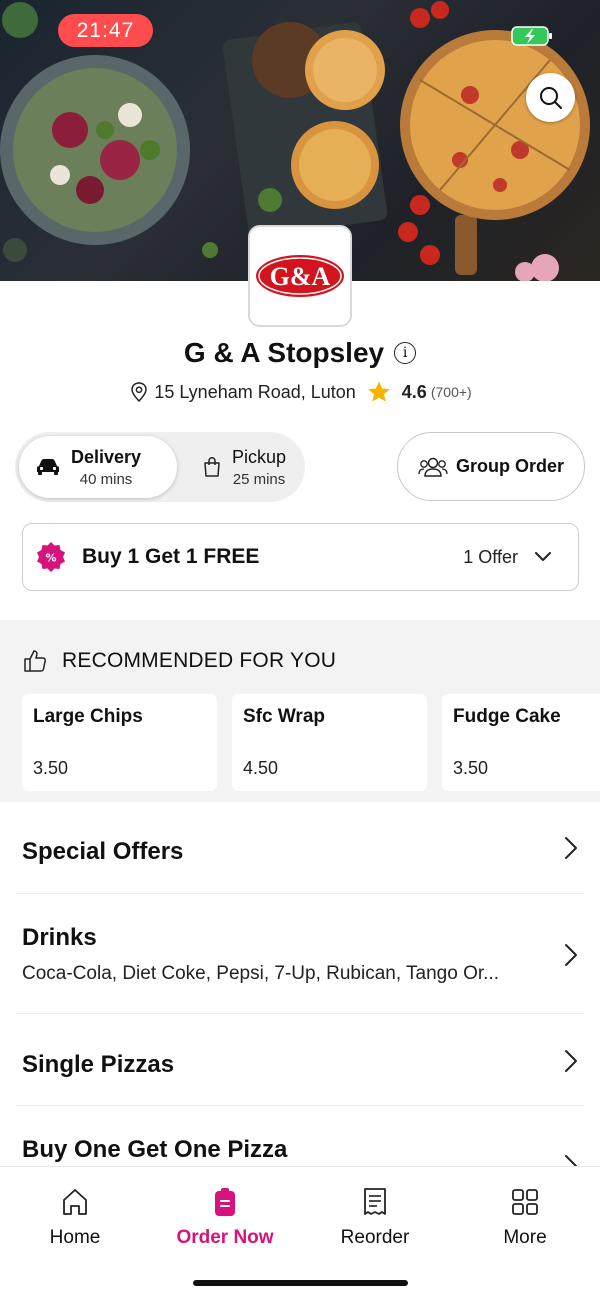 The height and width of the screenshot is (1298, 600). What do you see at coordinates (98, 1064) in the screenshot?
I see `category-title: Single Pizzas` at bounding box center [98, 1064].